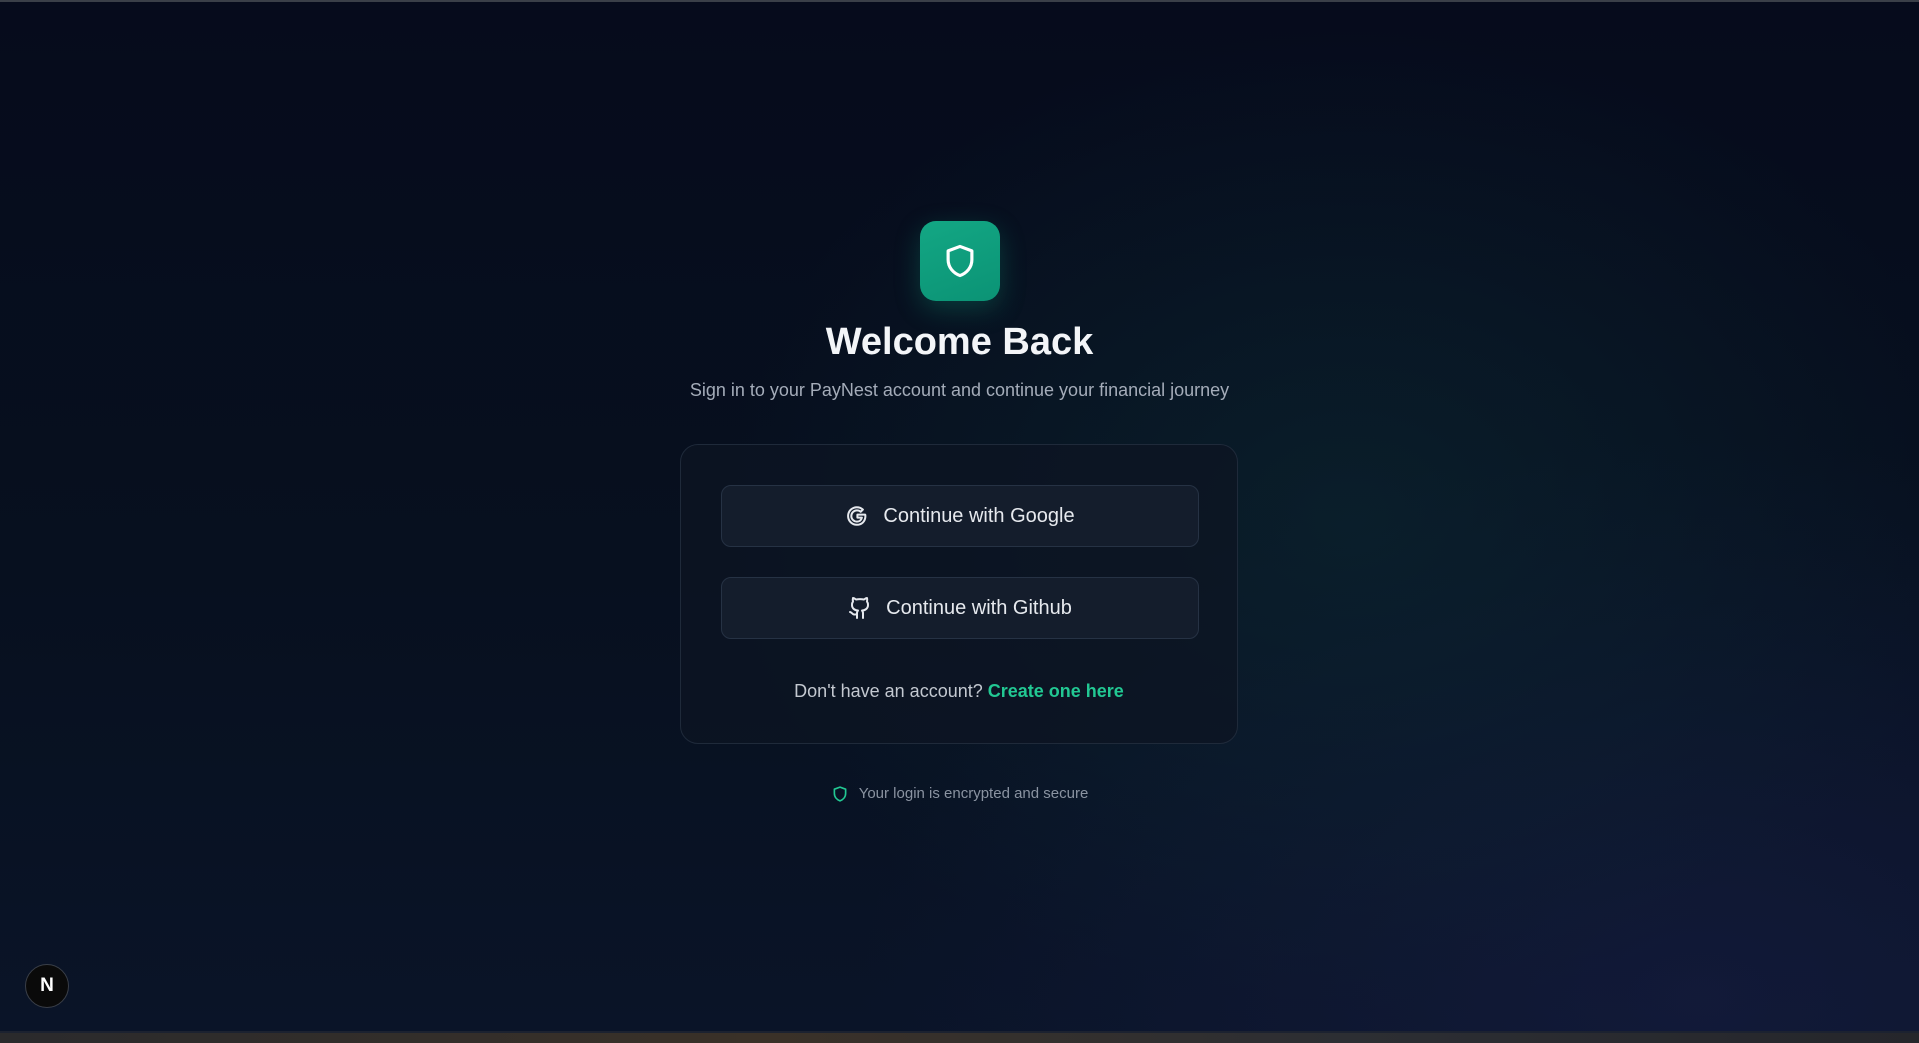  I want to click on signup-prompt-text: Don't have an account?, so click(888, 691).